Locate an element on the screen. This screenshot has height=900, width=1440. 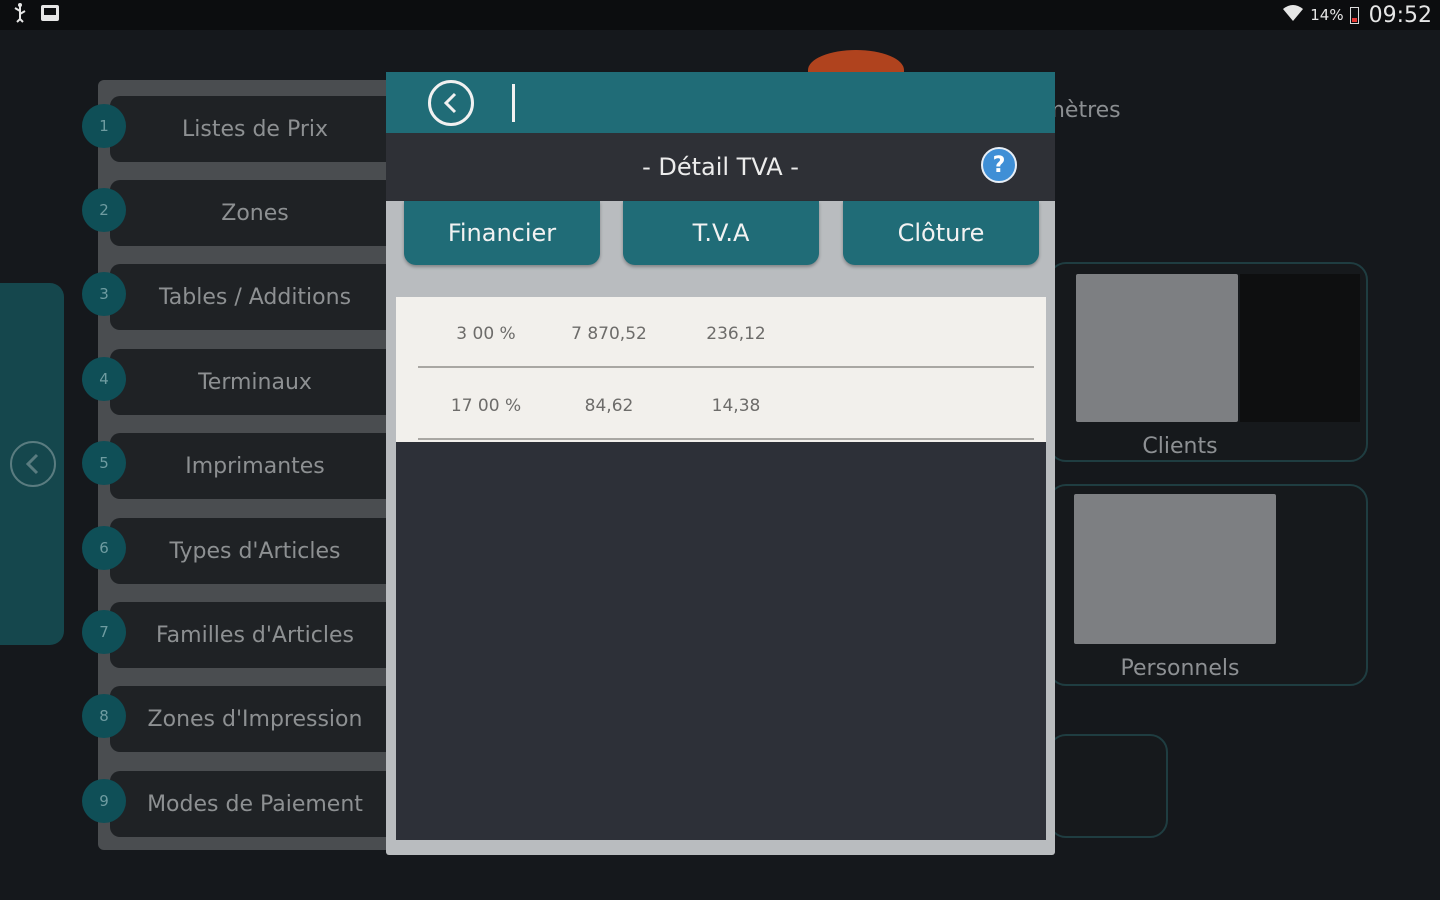
battery-icon is located at coordinates (1354, 15).